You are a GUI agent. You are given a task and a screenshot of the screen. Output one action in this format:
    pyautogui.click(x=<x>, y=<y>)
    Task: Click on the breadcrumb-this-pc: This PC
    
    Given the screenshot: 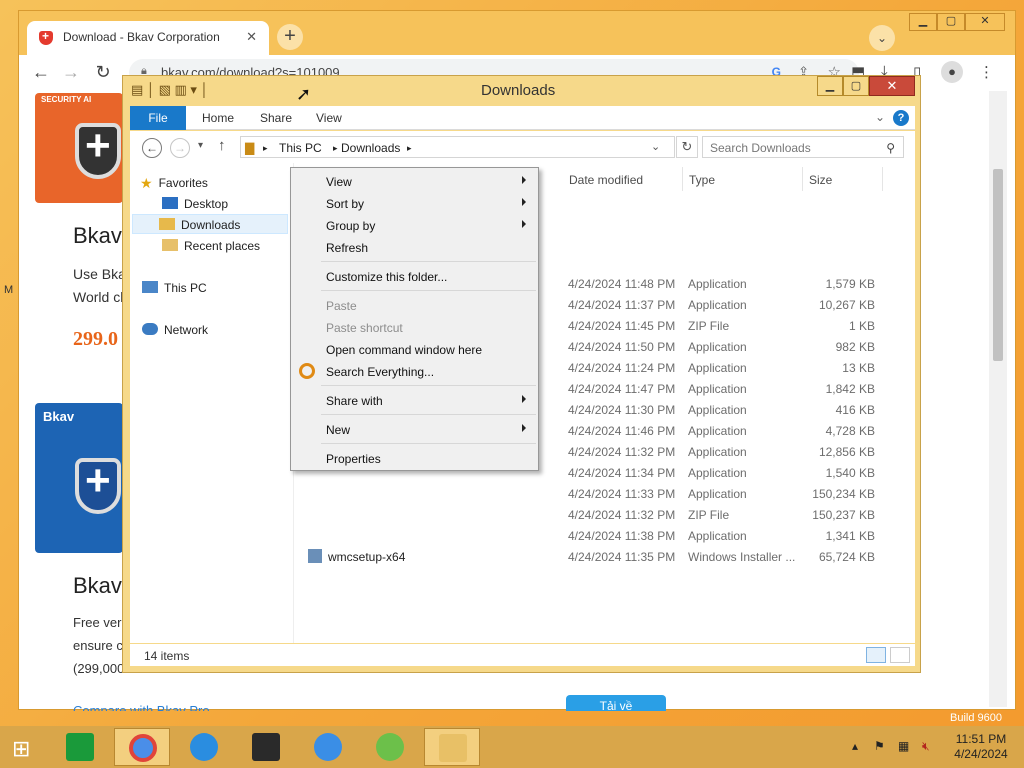 What is the action you would take?
    pyautogui.click(x=300, y=148)
    